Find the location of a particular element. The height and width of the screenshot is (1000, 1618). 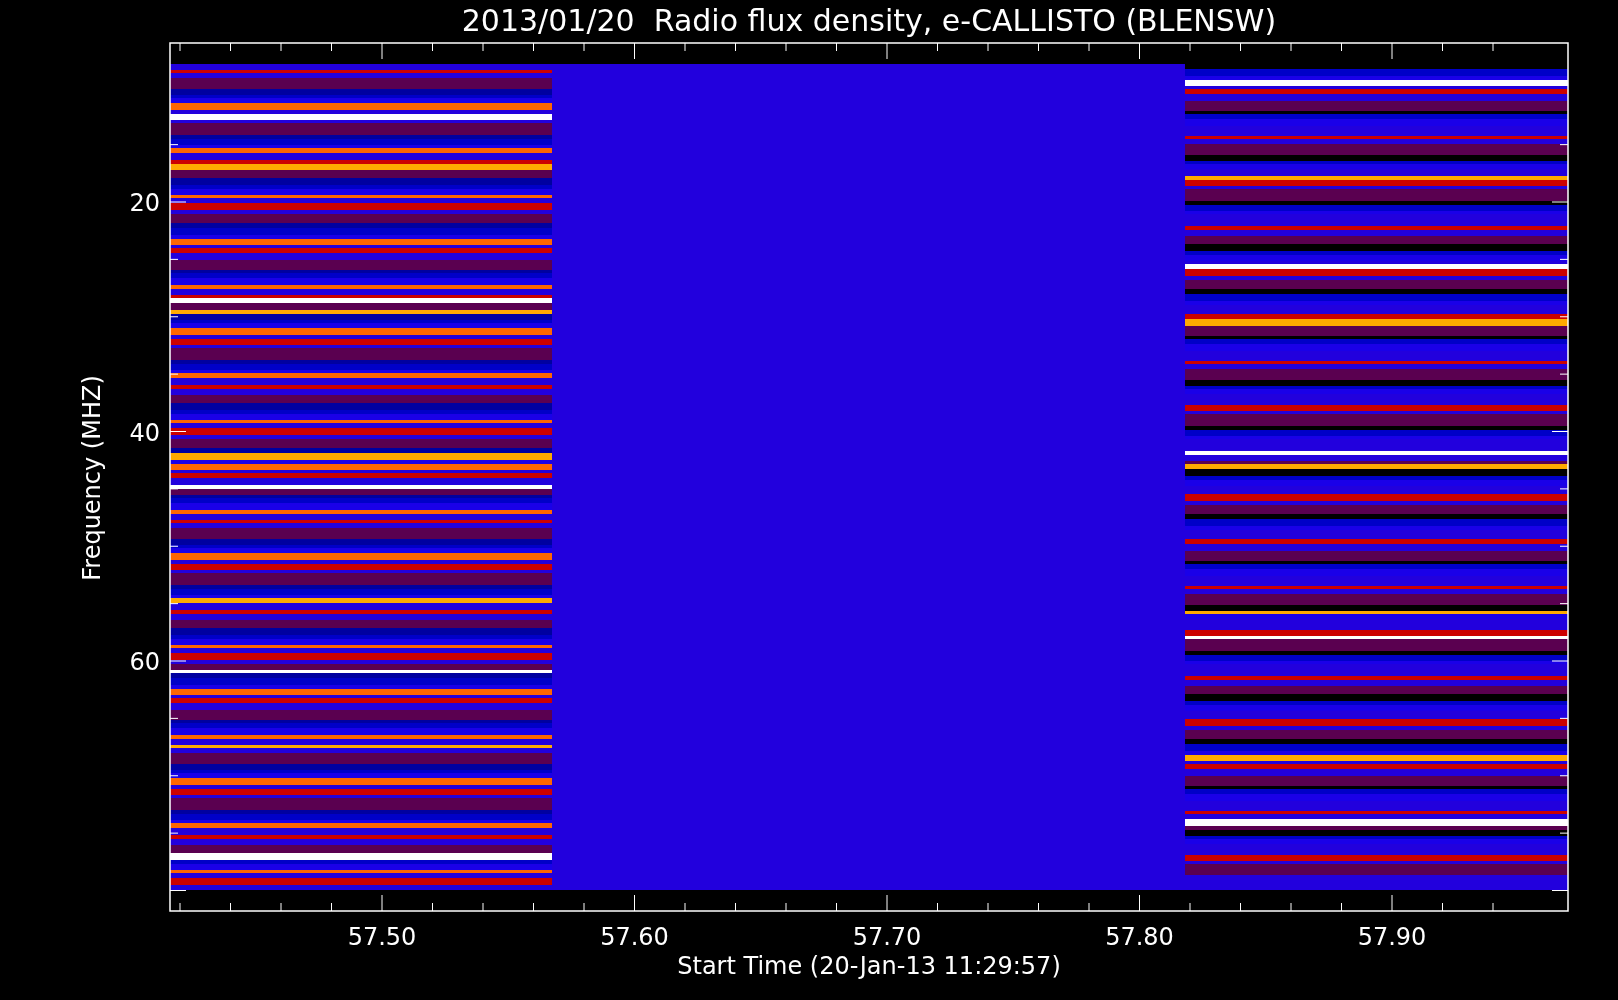

x-tick-label: 57.60 is located at coordinates (634, 937).